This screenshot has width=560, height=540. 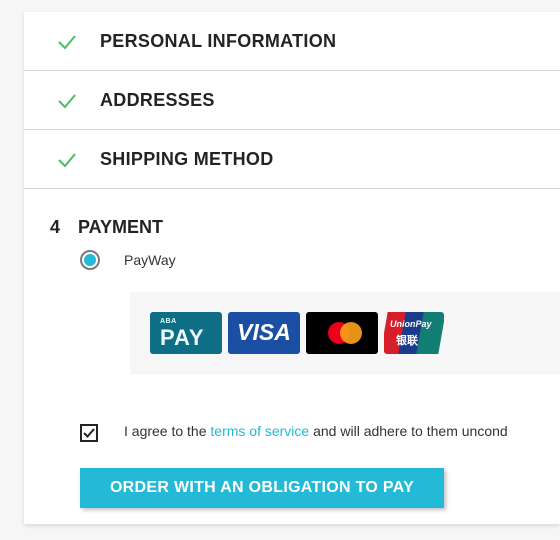 I want to click on step-number: 4, so click(x=55, y=227).